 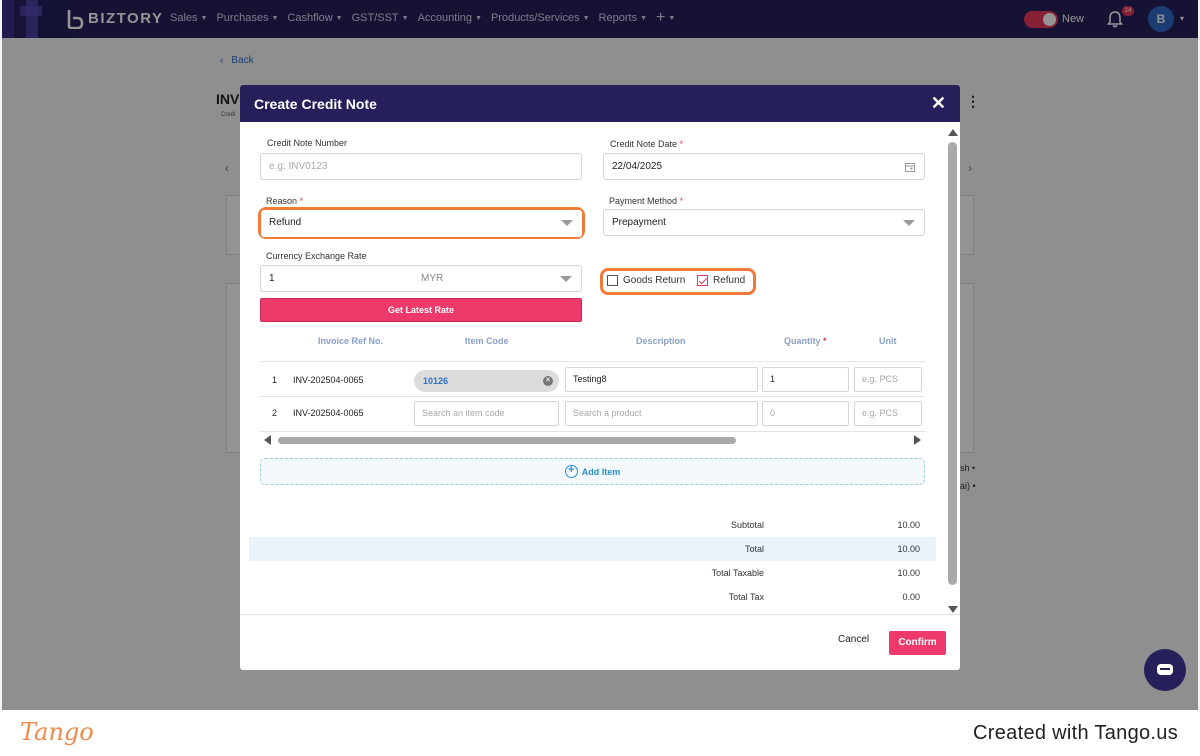 I want to click on modal-vertical-scrollbar, so click(x=953, y=371).